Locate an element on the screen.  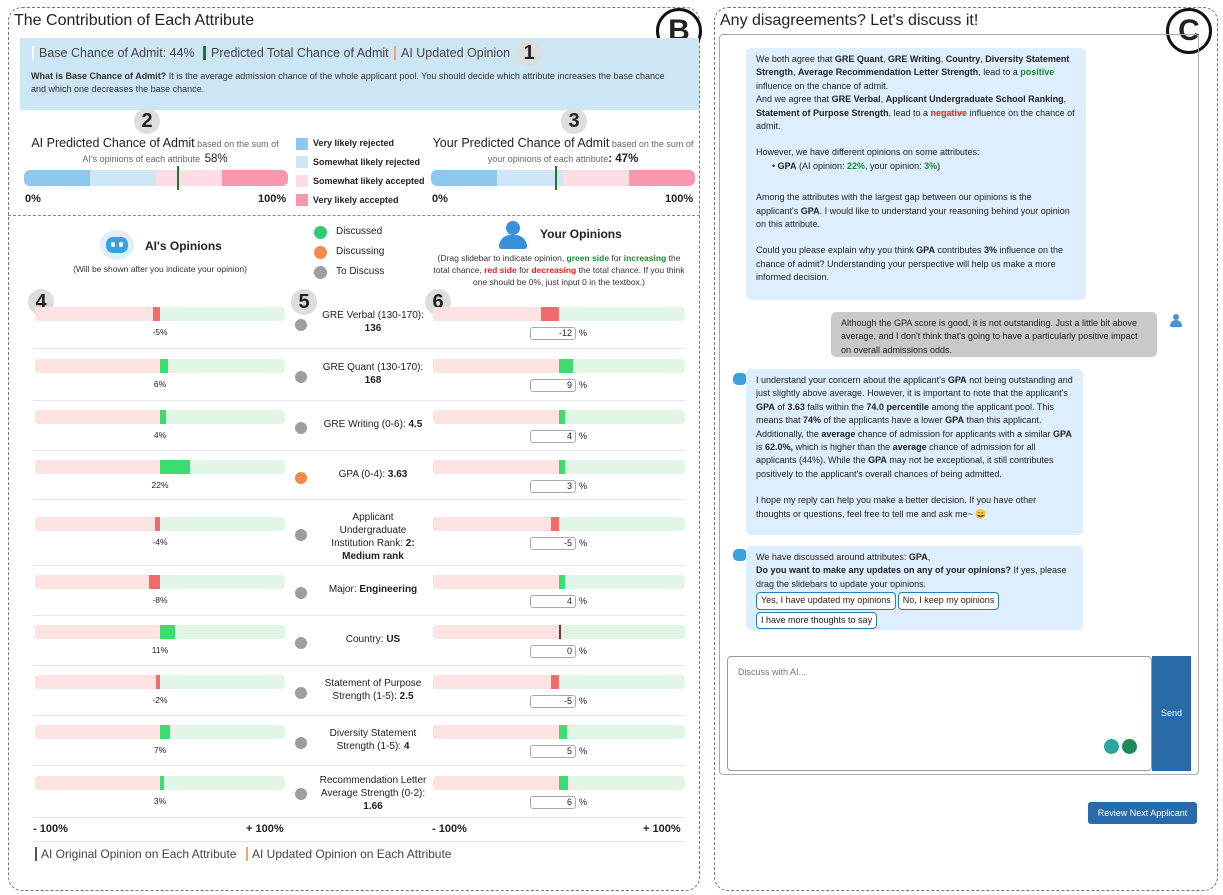
send-button: Send is located at coordinates (1171, 713).